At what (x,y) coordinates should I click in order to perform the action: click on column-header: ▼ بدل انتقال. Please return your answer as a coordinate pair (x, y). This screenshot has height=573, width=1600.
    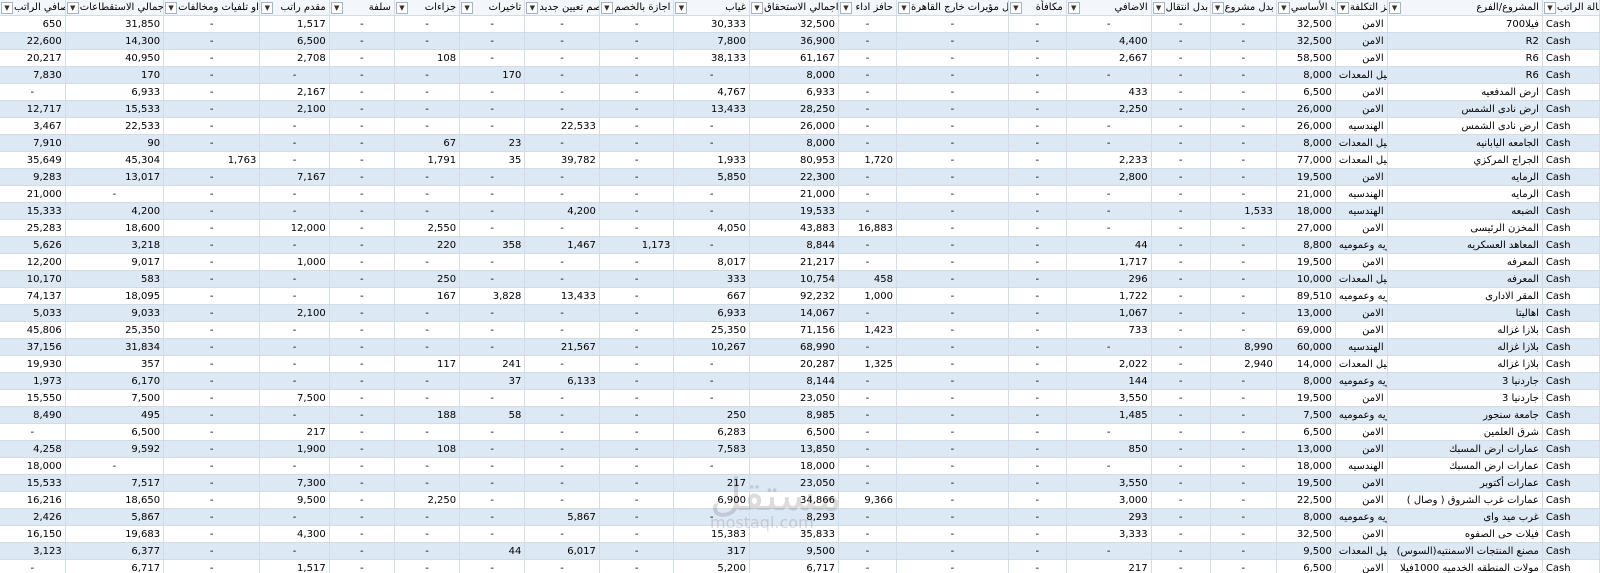
    Looking at the image, I should click on (1181, 8).